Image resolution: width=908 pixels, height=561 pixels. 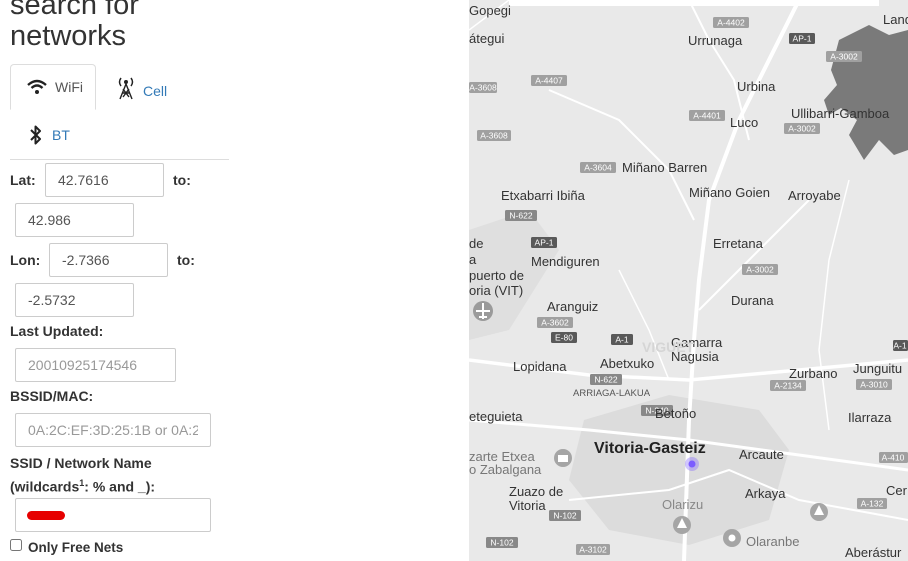 What do you see at coordinates (142, 88) in the screenshot?
I see `tab-cell: Cell` at bounding box center [142, 88].